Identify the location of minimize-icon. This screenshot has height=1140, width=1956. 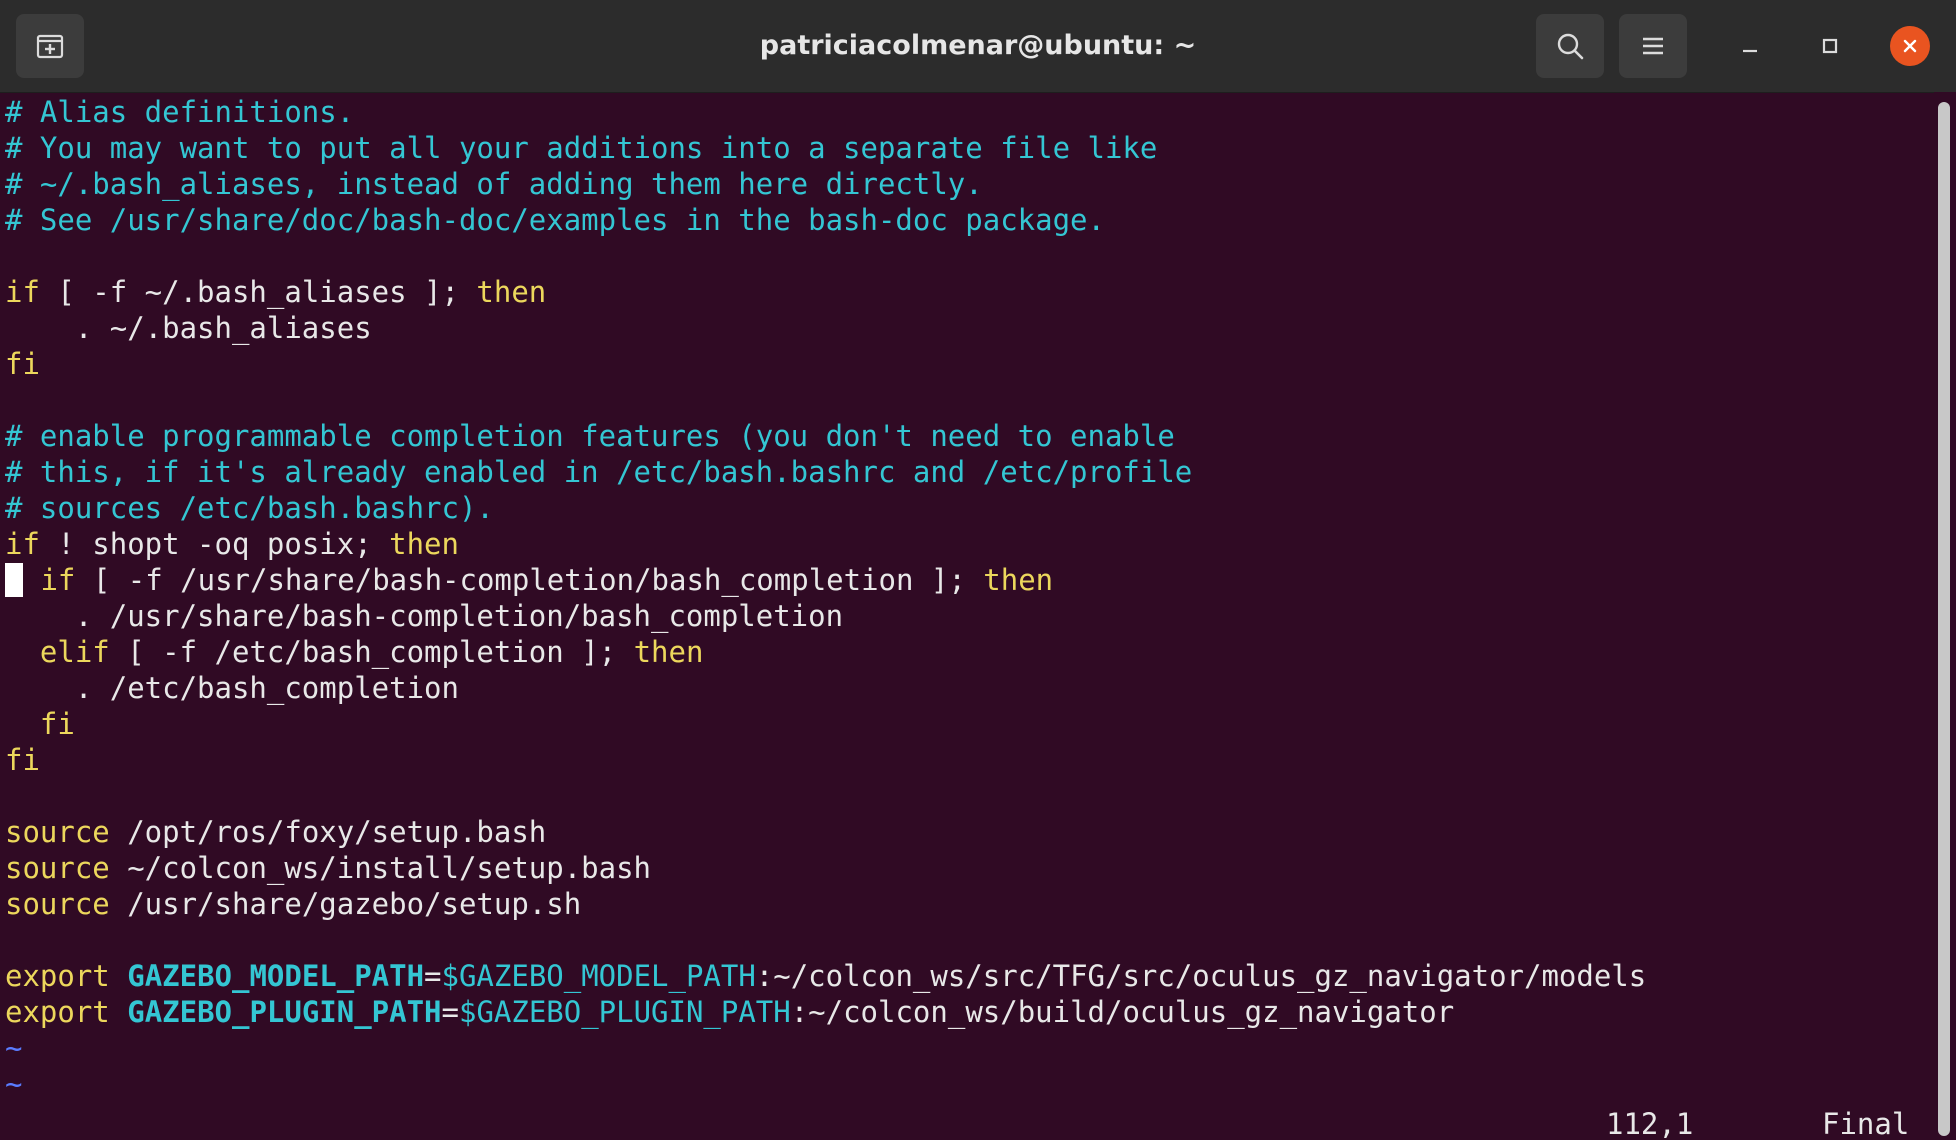
(1750, 51).